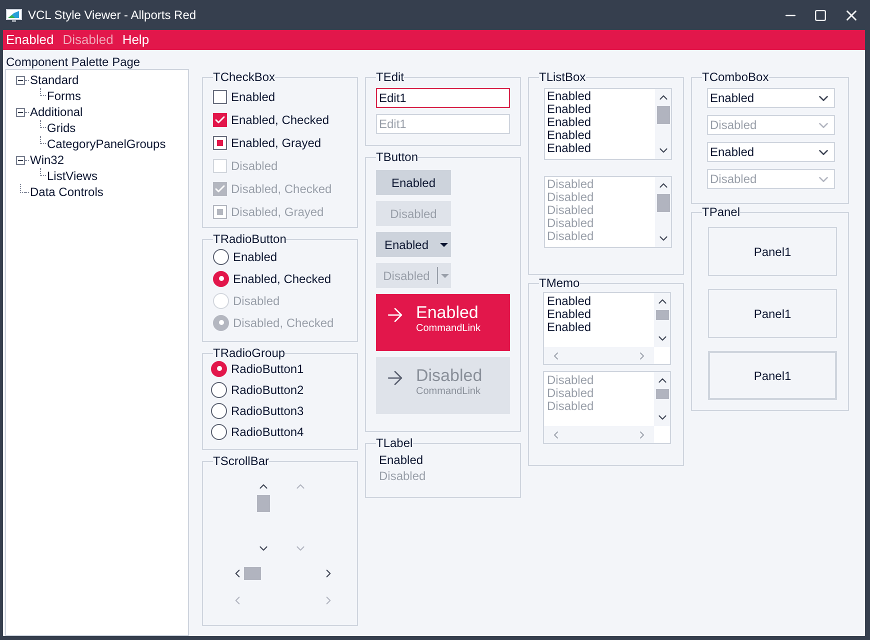  Describe the element at coordinates (136, 40) in the screenshot. I see `menu-item: Help` at that location.